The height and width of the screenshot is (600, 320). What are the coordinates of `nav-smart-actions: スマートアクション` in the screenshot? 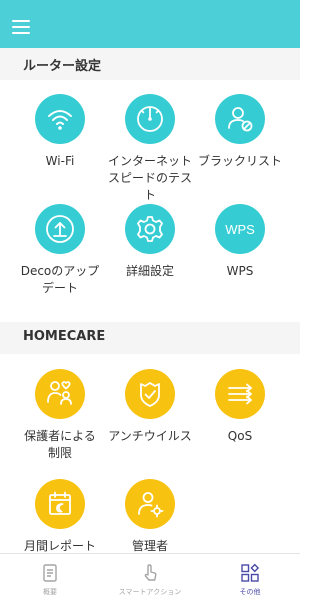 It's located at (150, 577).